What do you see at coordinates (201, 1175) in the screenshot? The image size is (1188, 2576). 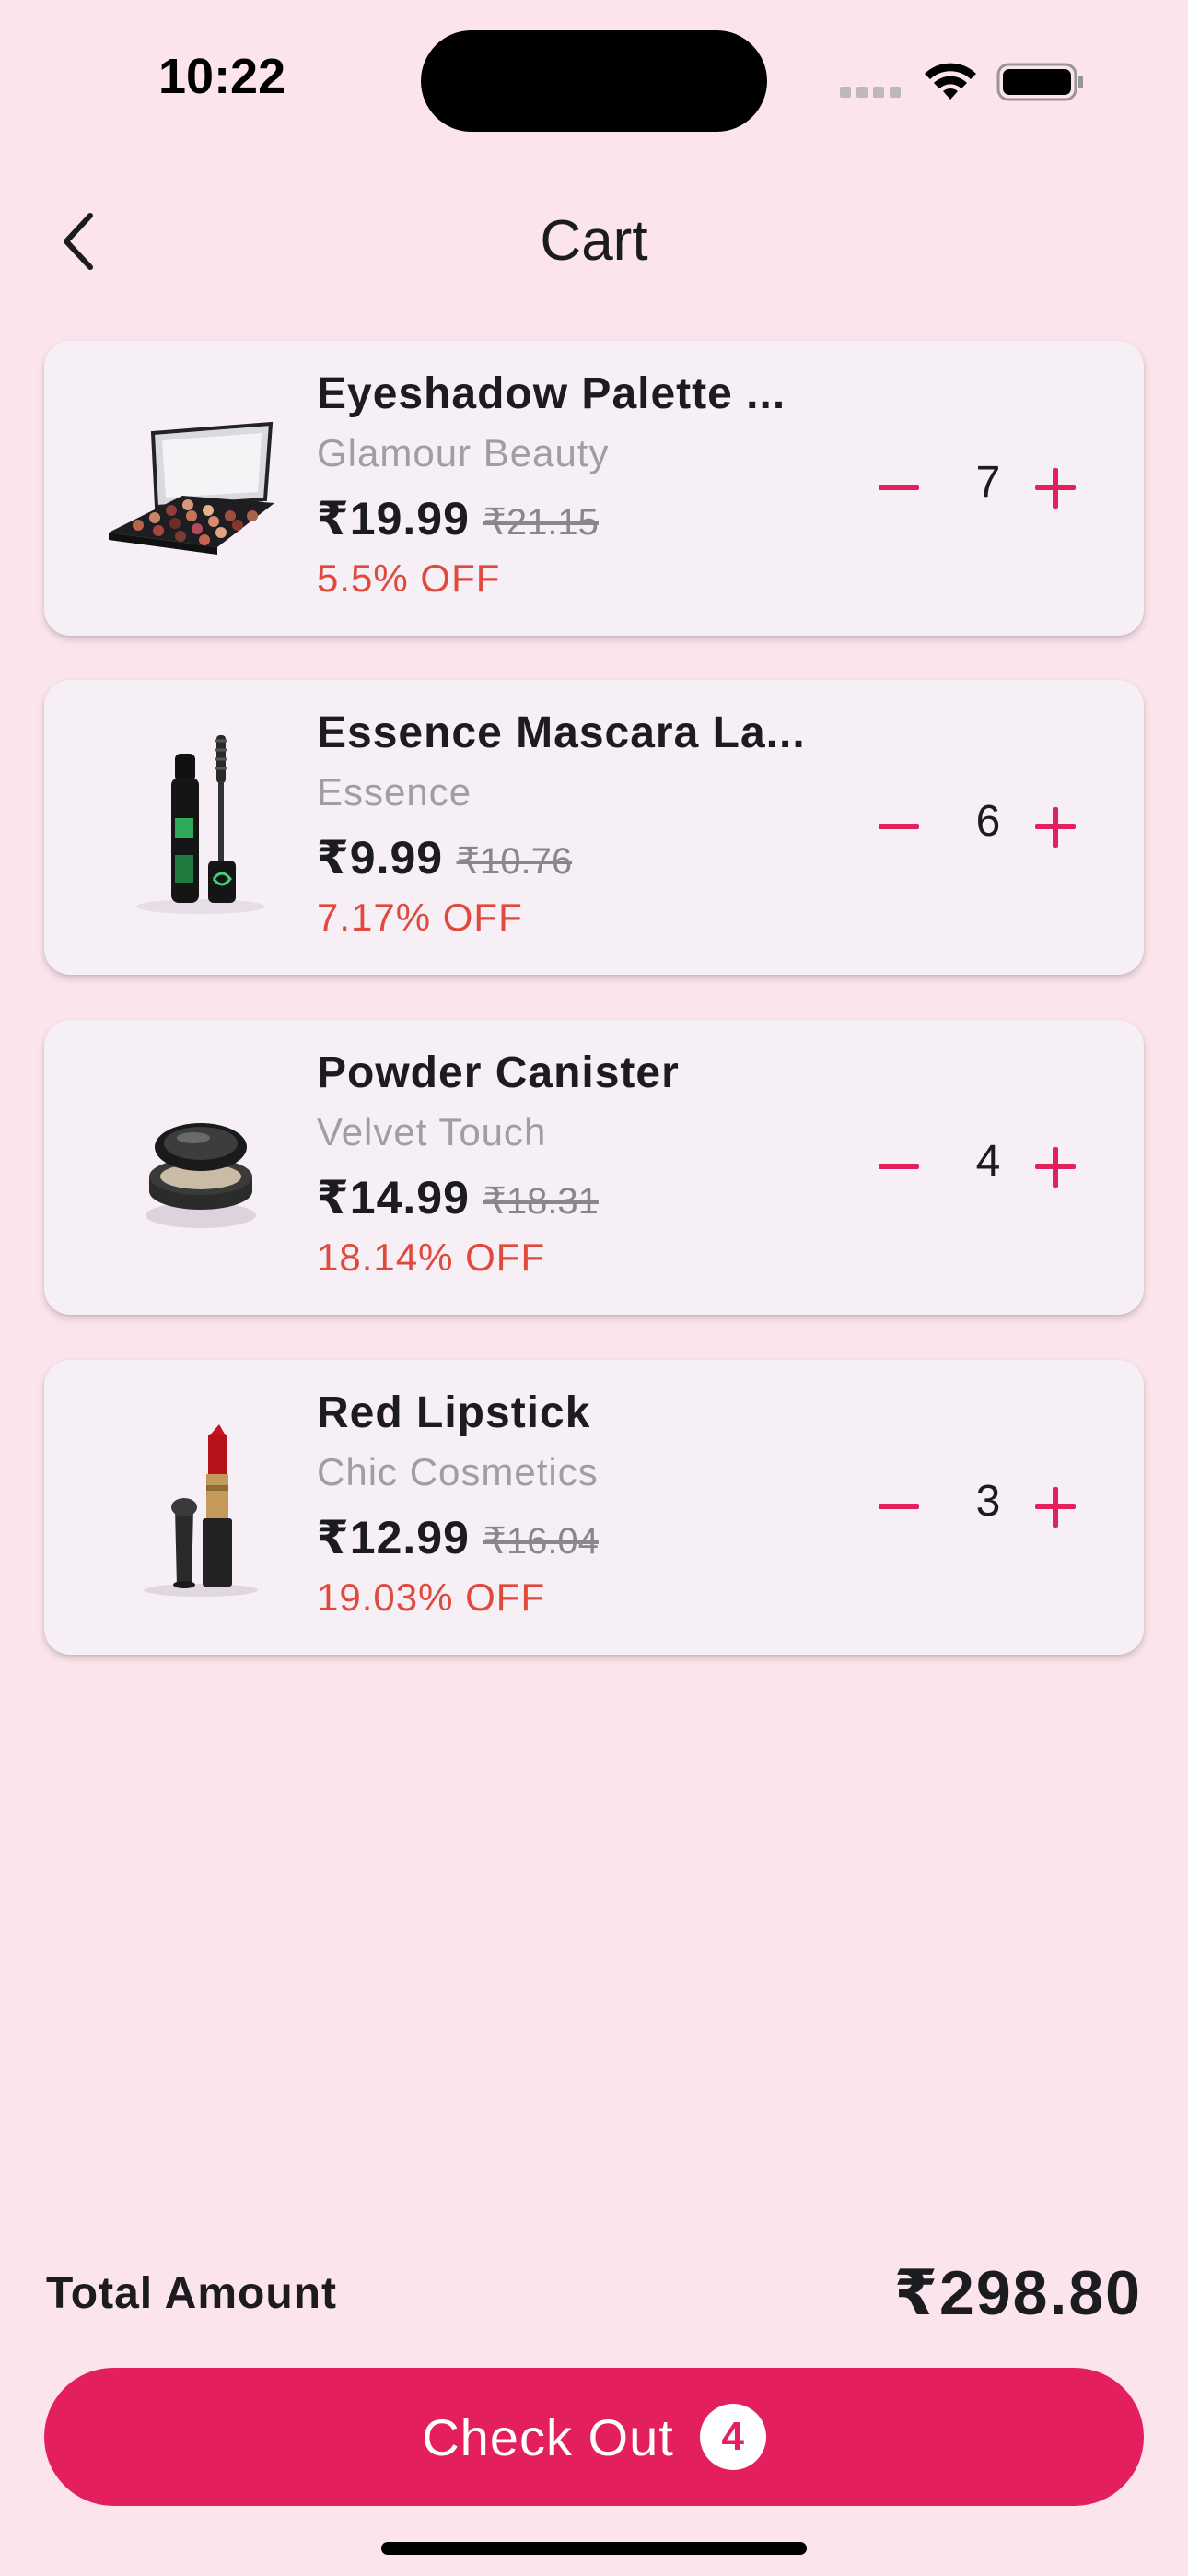 I see `powder-compact-icon` at bounding box center [201, 1175].